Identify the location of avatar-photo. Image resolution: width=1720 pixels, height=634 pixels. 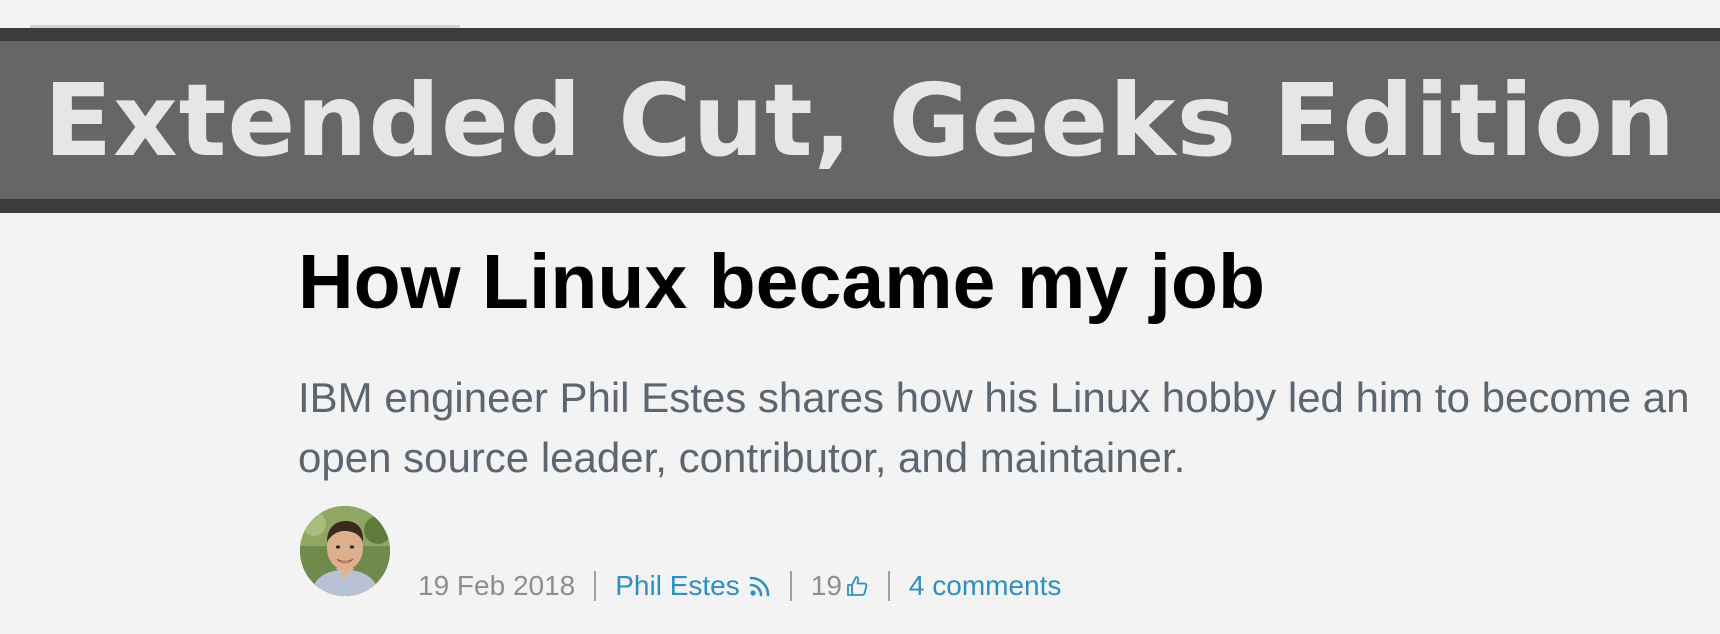
(345, 551).